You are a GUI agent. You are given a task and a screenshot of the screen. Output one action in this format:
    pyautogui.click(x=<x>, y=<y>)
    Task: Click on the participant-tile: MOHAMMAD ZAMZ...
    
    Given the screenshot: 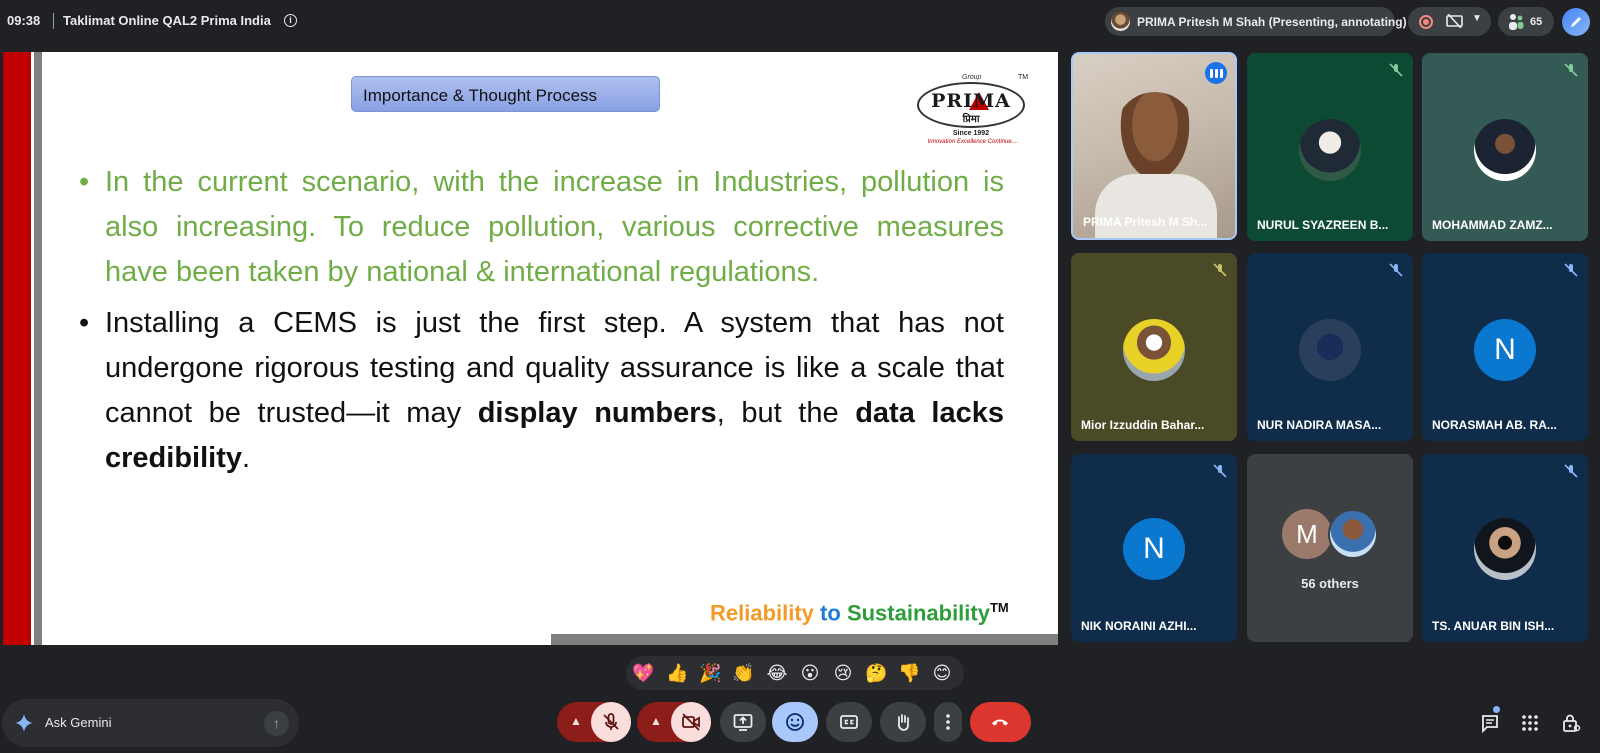 What is the action you would take?
    pyautogui.click(x=1505, y=147)
    